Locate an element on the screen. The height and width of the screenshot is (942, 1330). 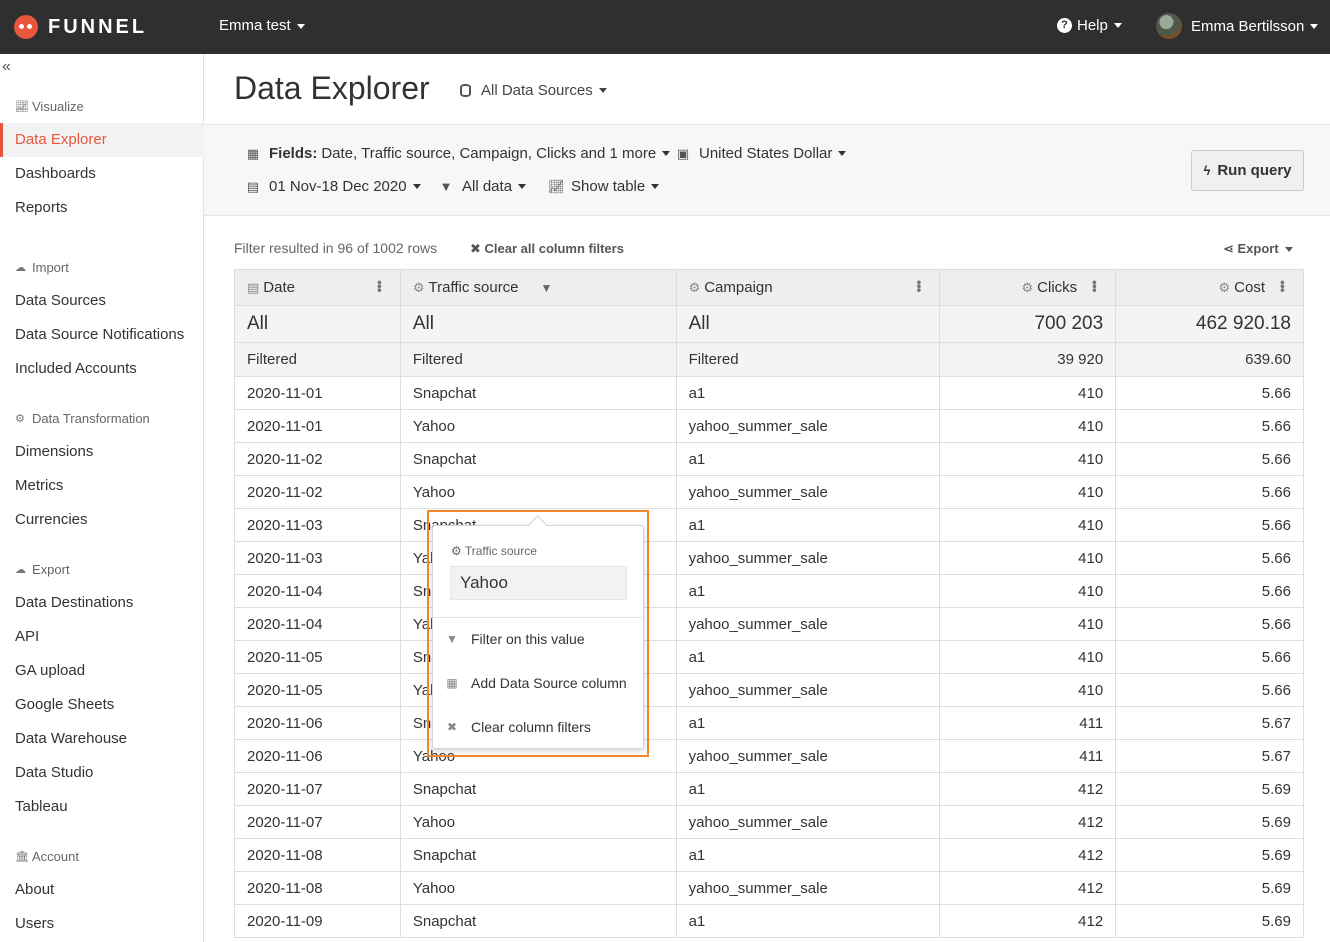
sidebar-item-data-source-notifications: Data Source Notifications is located at coordinates (102, 335).